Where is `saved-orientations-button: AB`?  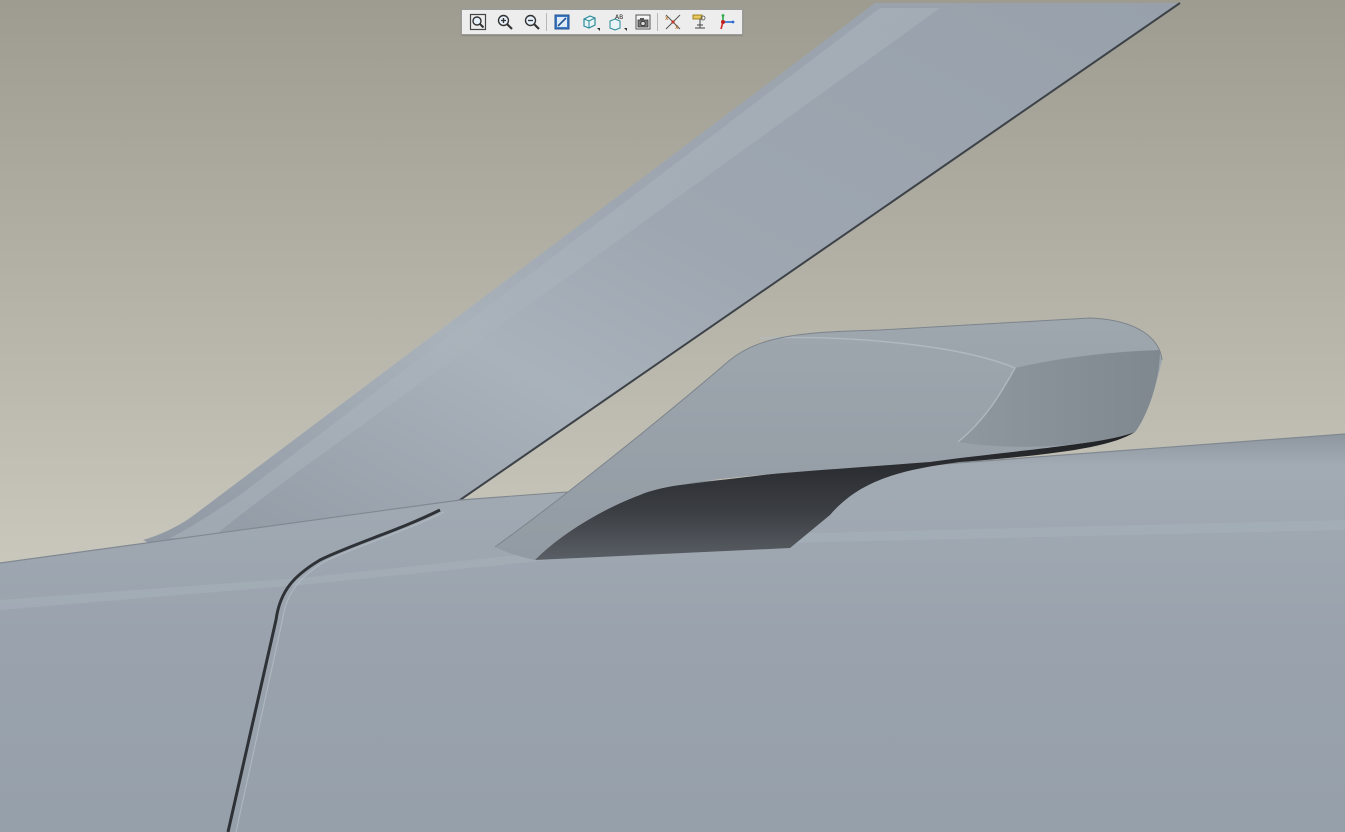
saved-orientations-button: AB is located at coordinates (616, 22).